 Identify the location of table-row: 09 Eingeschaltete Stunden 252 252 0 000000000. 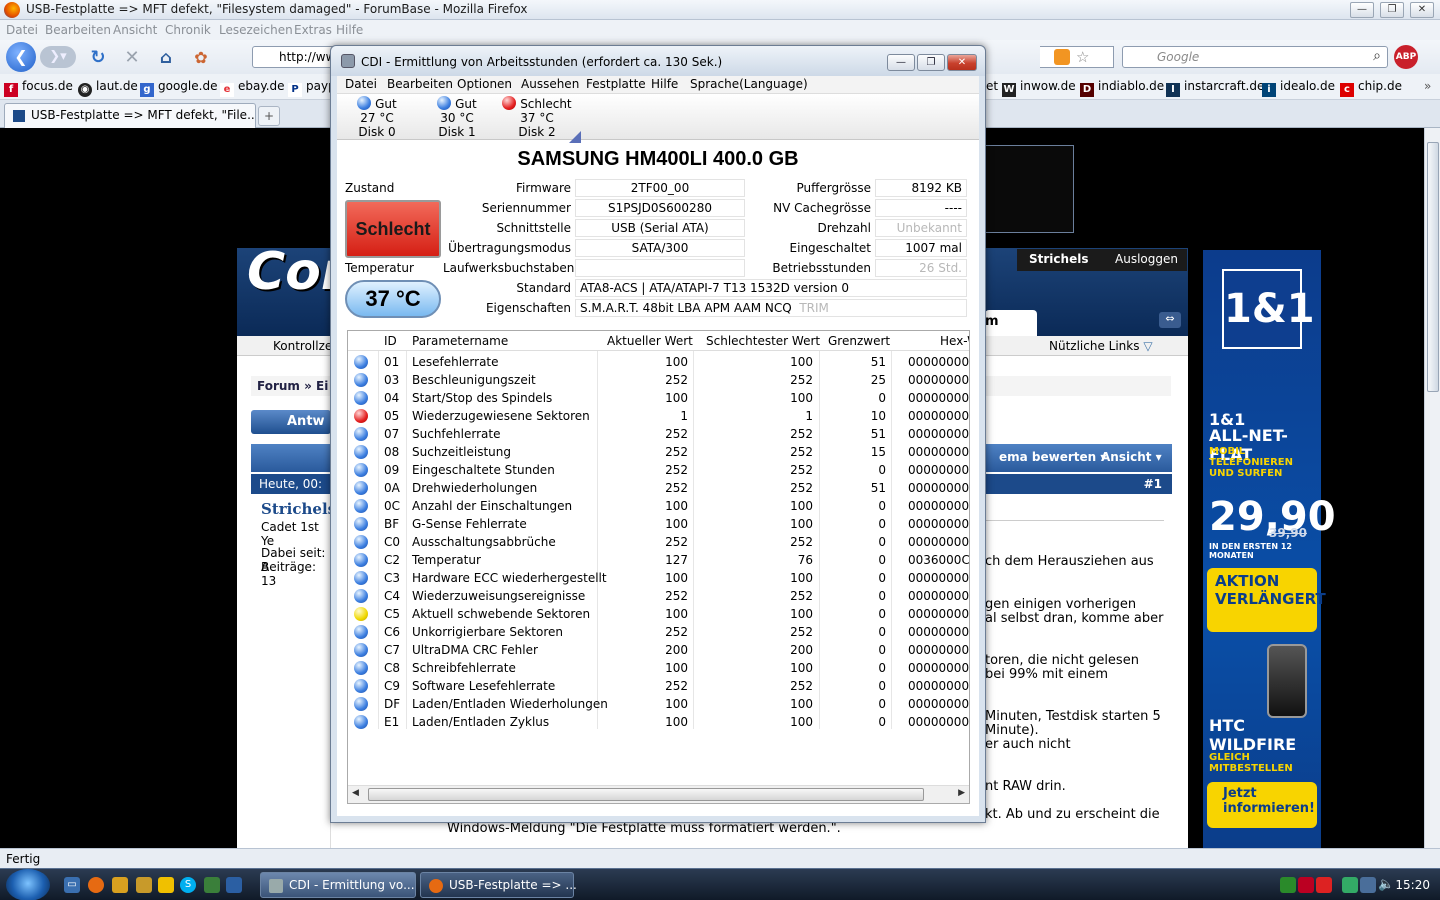
(658, 470).